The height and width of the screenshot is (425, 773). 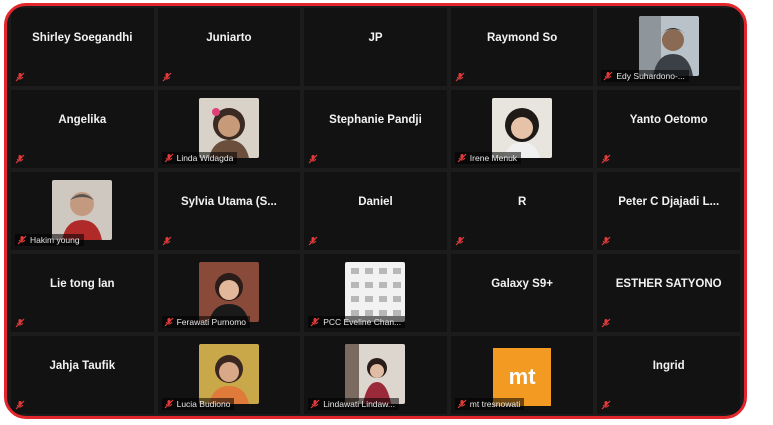 I want to click on participant-tile: R, so click(x=522, y=211).